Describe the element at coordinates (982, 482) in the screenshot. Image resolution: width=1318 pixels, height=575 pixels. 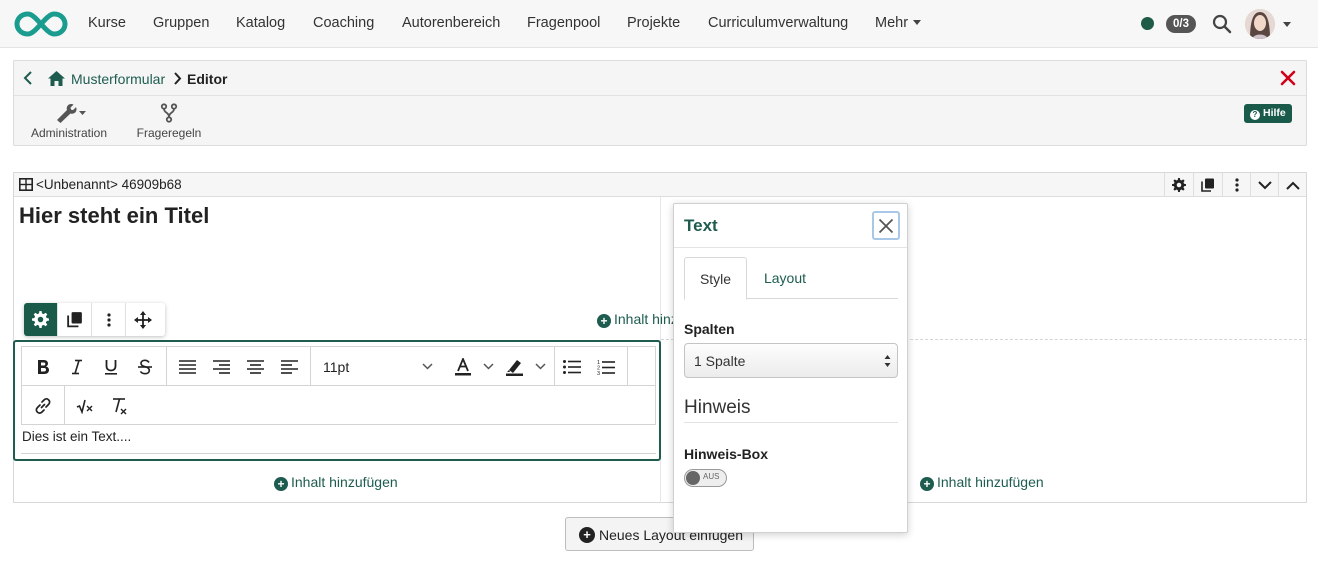
I see `add-content-link-column-2: + Inhalt hinzufügen` at that location.